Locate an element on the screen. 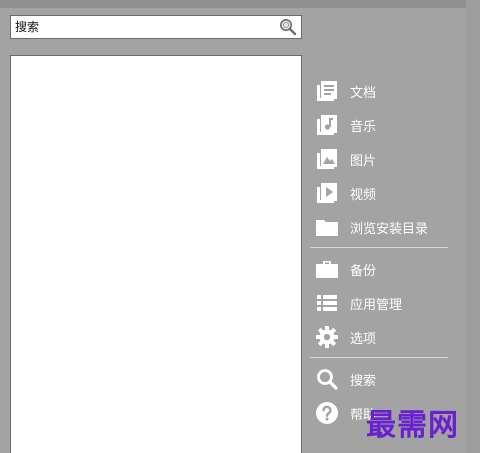 The image size is (480, 453). search-input is located at coordinates (145, 27).